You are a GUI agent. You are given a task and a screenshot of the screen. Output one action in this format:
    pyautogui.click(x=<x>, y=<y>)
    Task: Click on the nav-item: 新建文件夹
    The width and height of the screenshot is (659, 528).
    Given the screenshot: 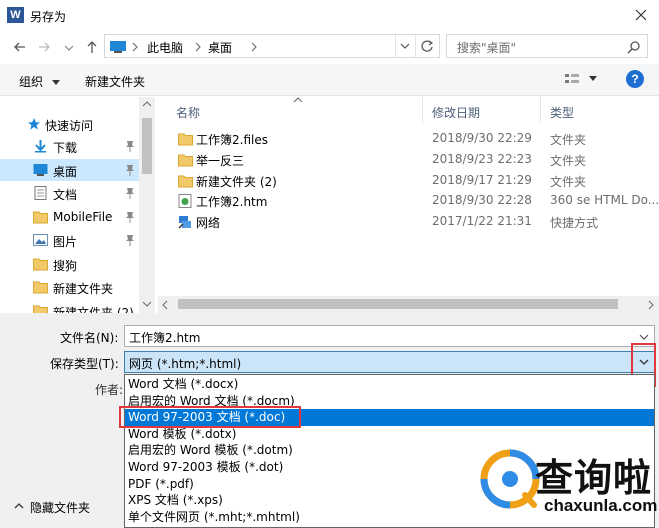 What is the action you would take?
    pyautogui.click(x=70, y=287)
    